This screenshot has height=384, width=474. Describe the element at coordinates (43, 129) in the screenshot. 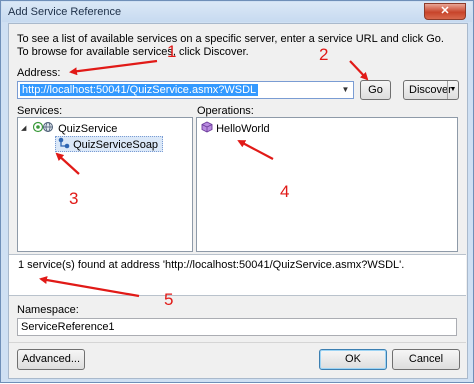

I see `web-service-icon` at that location.